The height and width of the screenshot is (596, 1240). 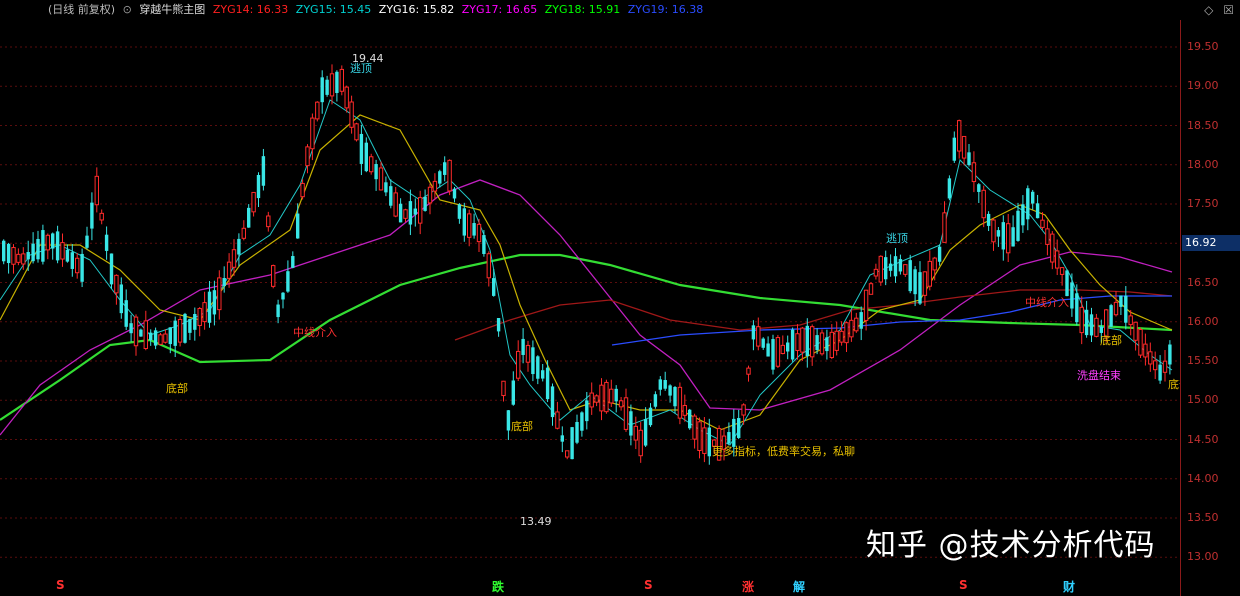 I want to click on indicator-title: 穿越牛熊主图, so click(x=172, y=9).